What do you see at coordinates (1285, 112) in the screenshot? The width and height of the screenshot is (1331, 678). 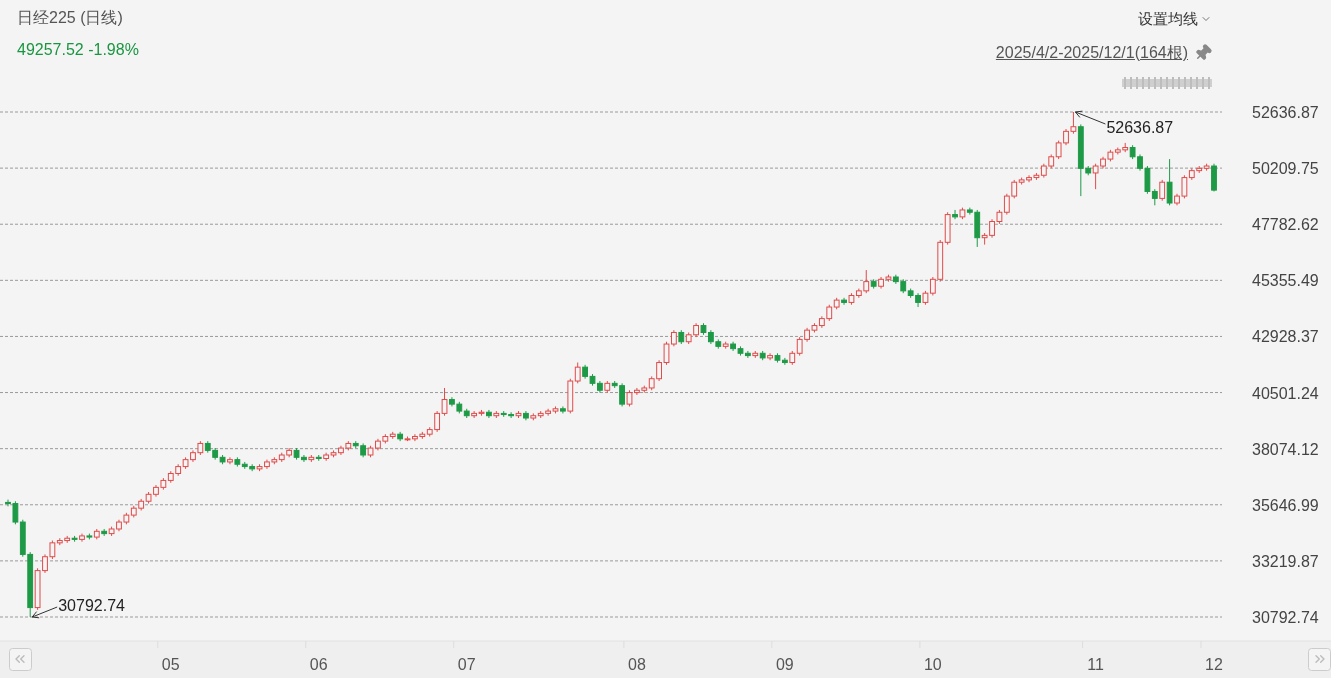 I see `y-axis-label: 52636.87` at bounding box center [1285, 112].